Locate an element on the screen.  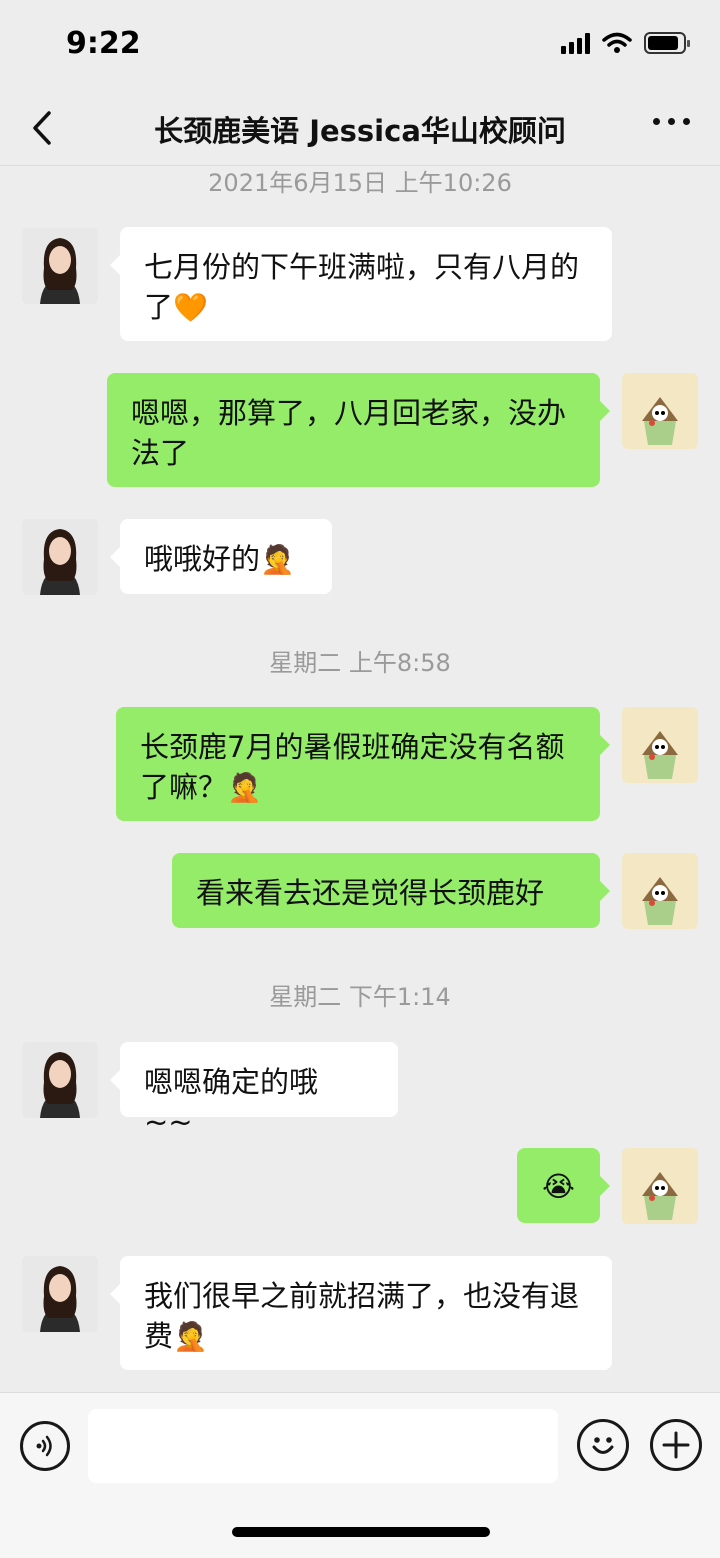
plus-icon is located at coordinates (676, 1445).